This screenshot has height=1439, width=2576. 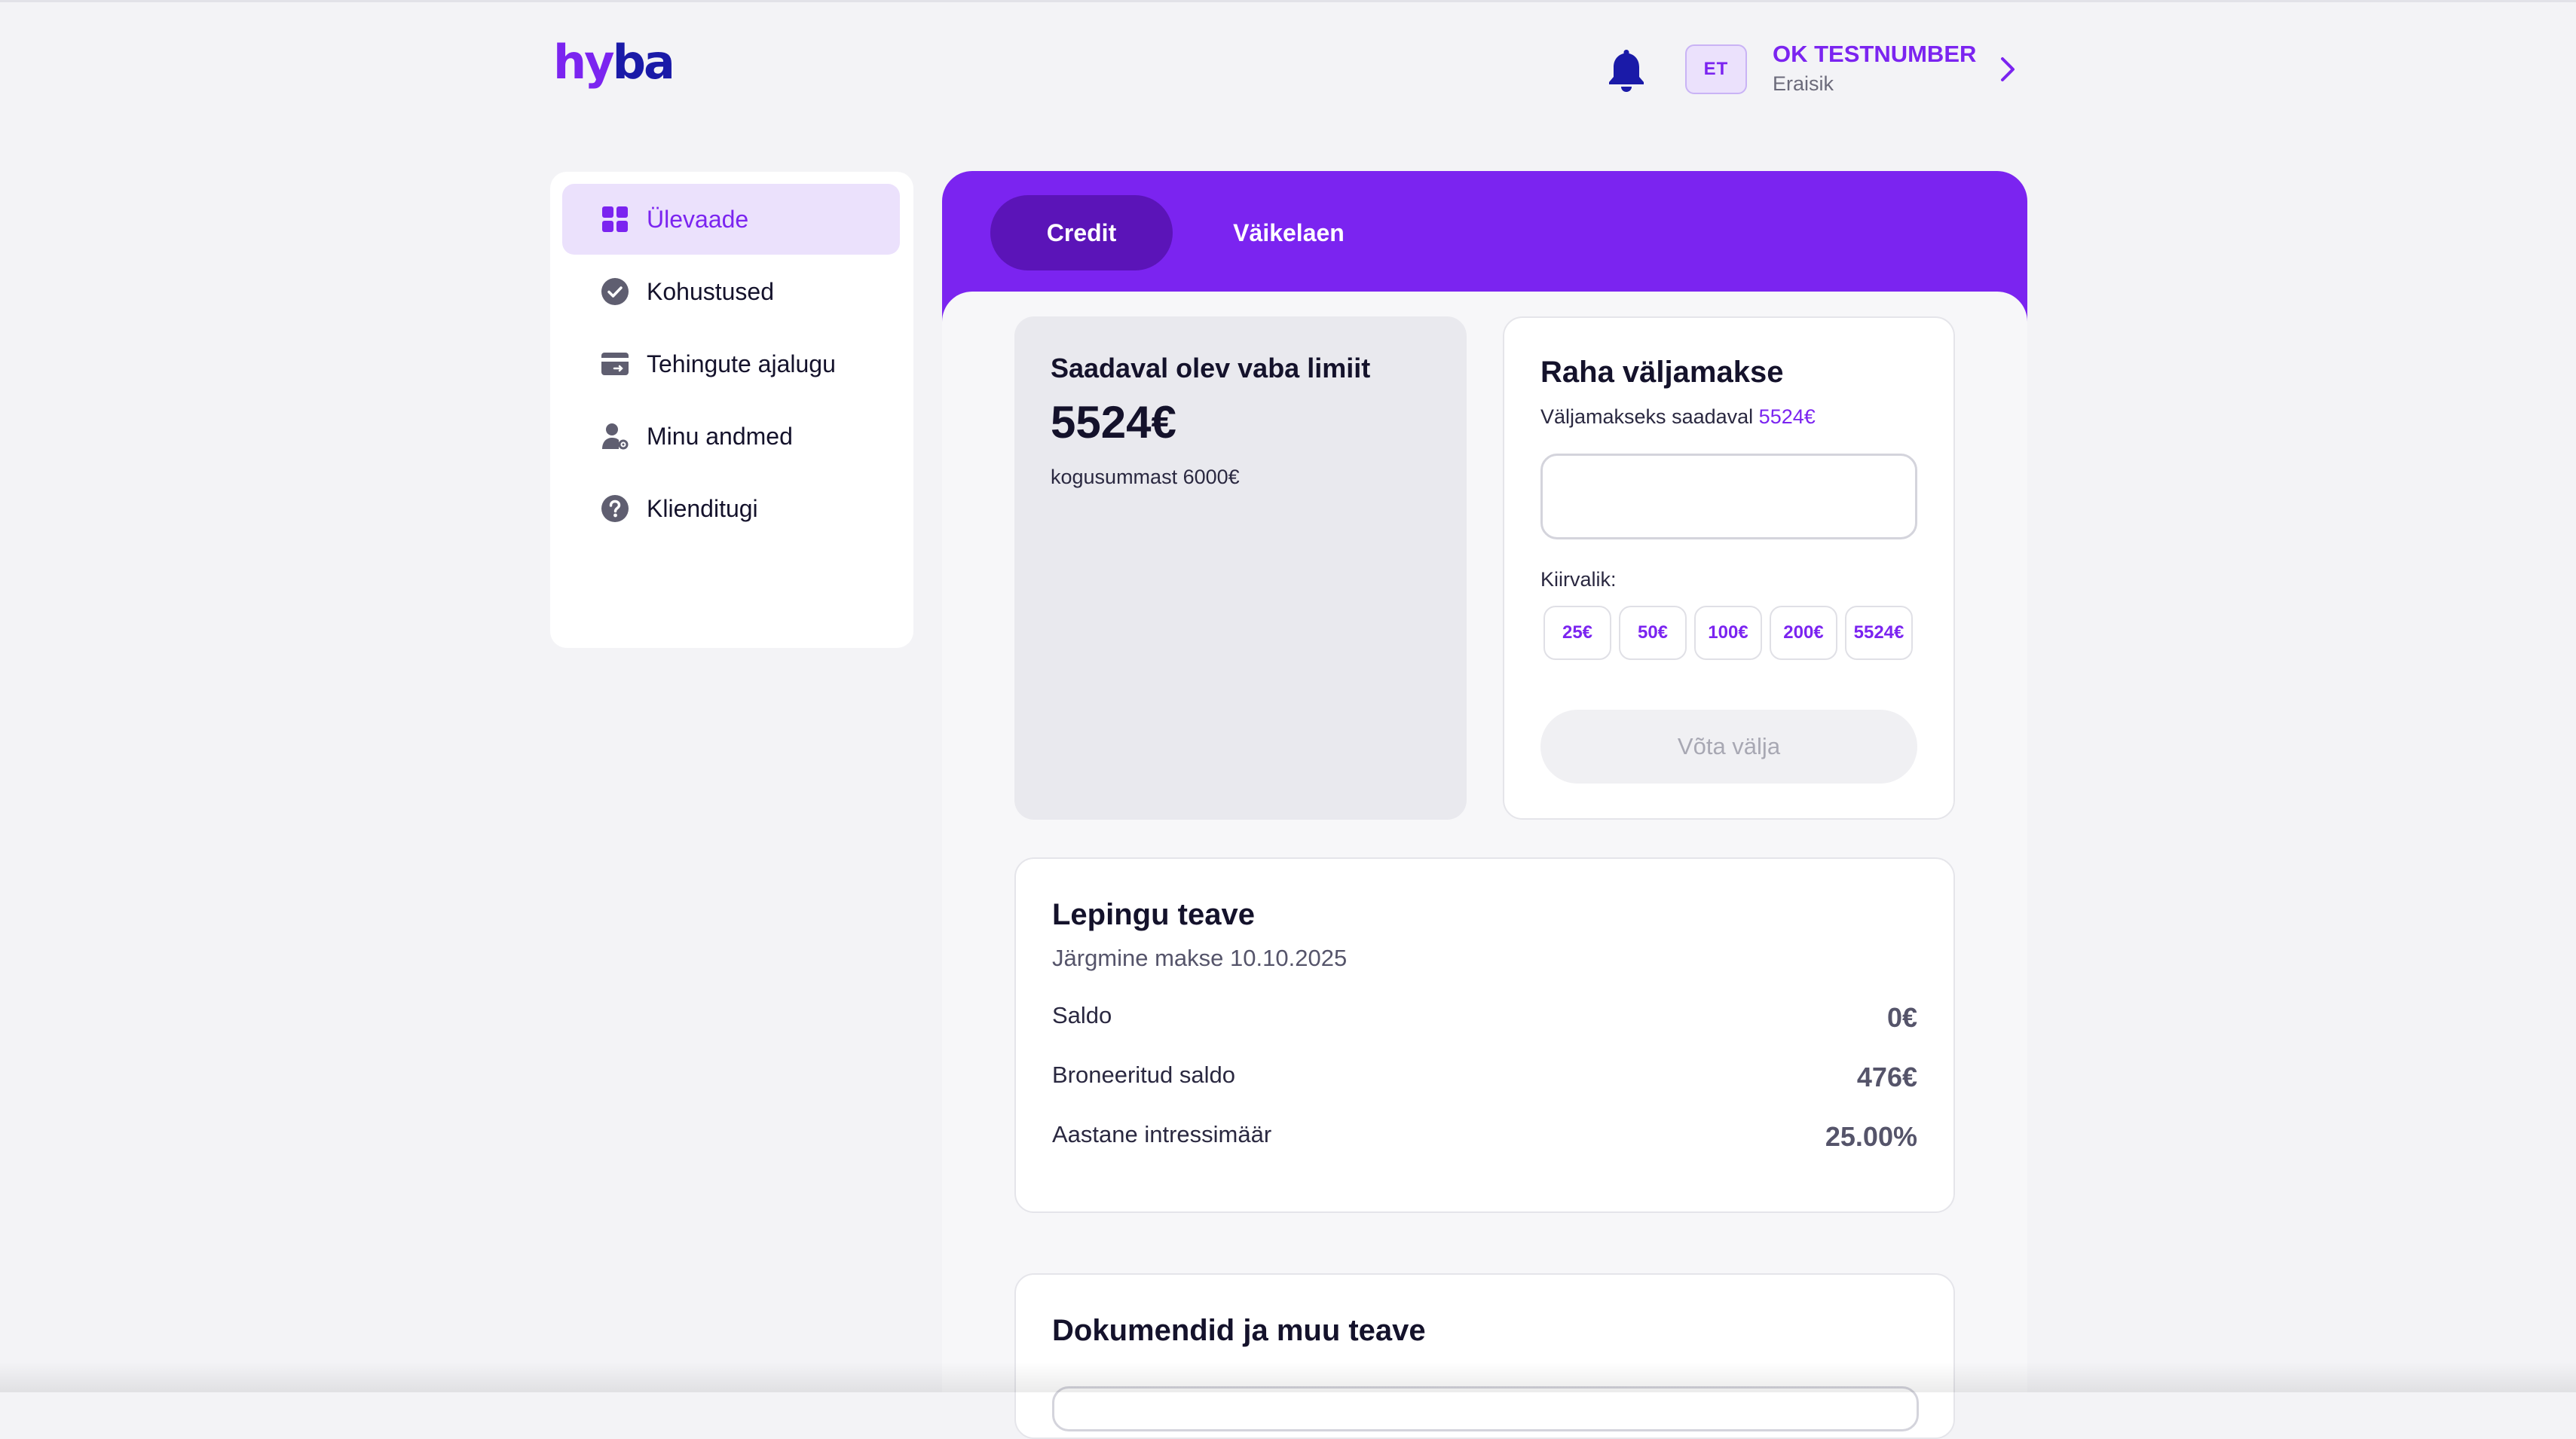 What do you see at coordinates (1288, 232) in the screenshot?
I see `tab-small-loan: Väikelaen` at bounding box center [1288, 232].